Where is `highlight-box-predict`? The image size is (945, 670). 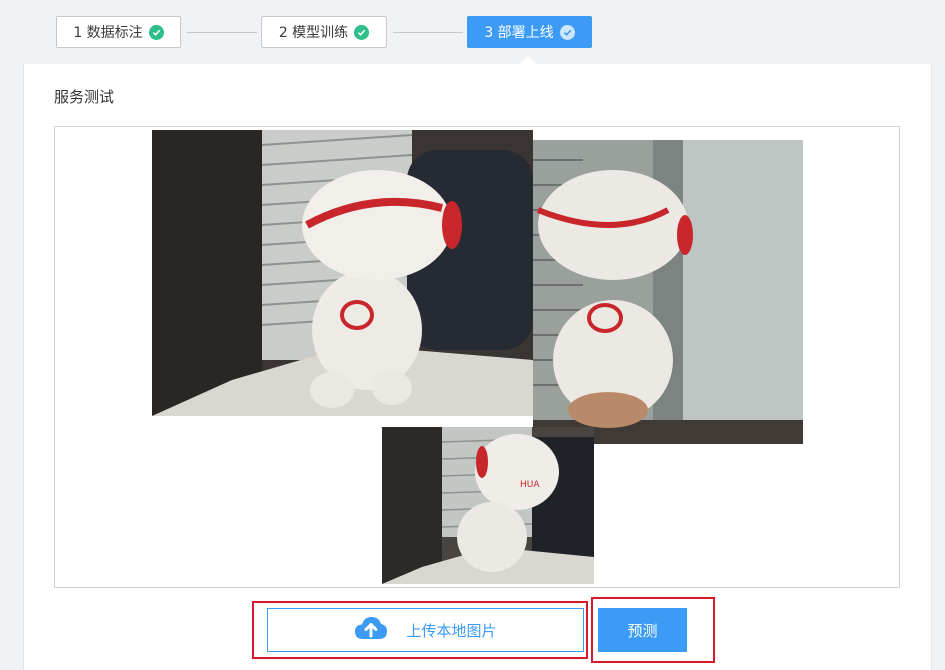
highlight-box-predict is located at coordinates (653, 630).